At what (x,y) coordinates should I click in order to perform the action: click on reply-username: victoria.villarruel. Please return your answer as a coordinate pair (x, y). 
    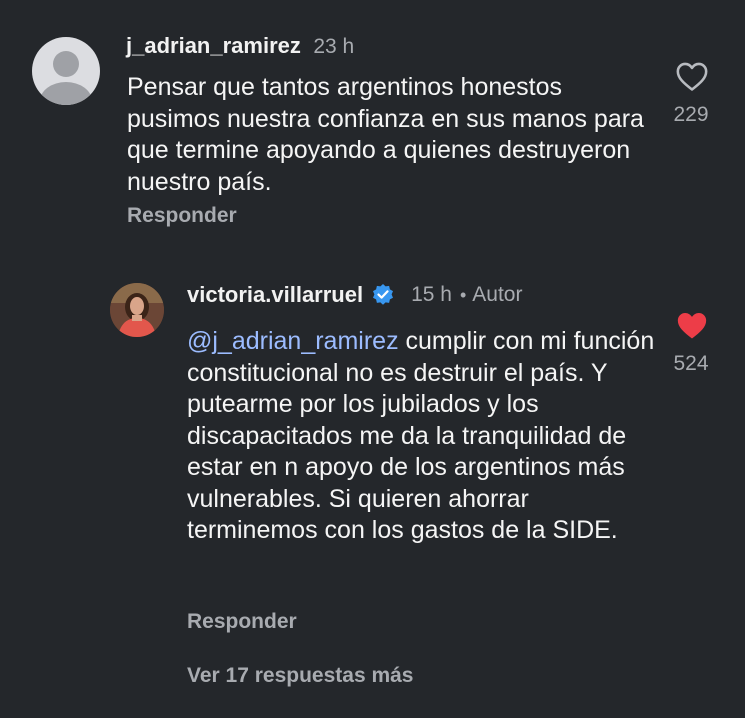
    Looking at the image, I should click on (275, 295).